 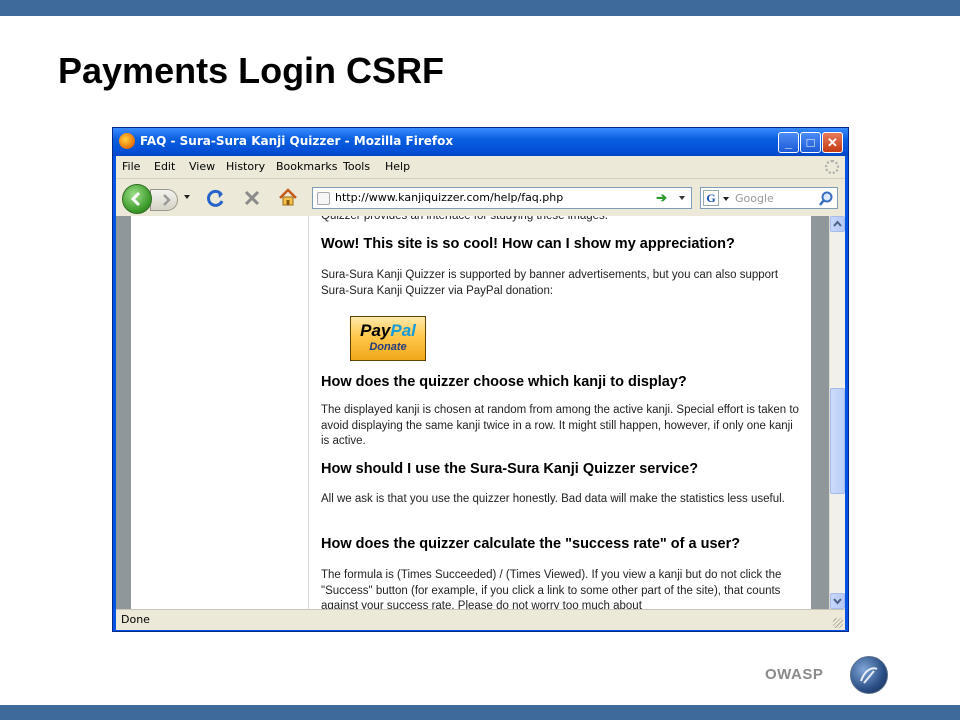 I want to click on search-engine-dropdown-icon, so click(x=726, y=199).